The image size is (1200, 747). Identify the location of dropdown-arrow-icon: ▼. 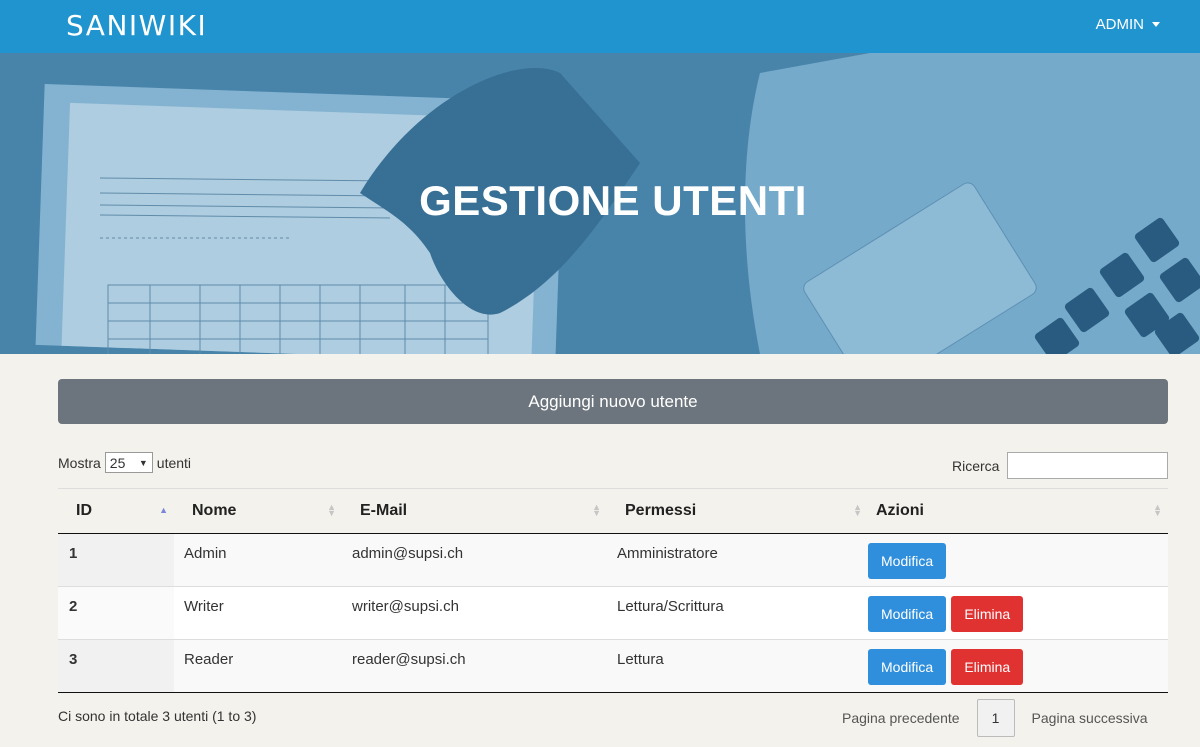
(143, 462).